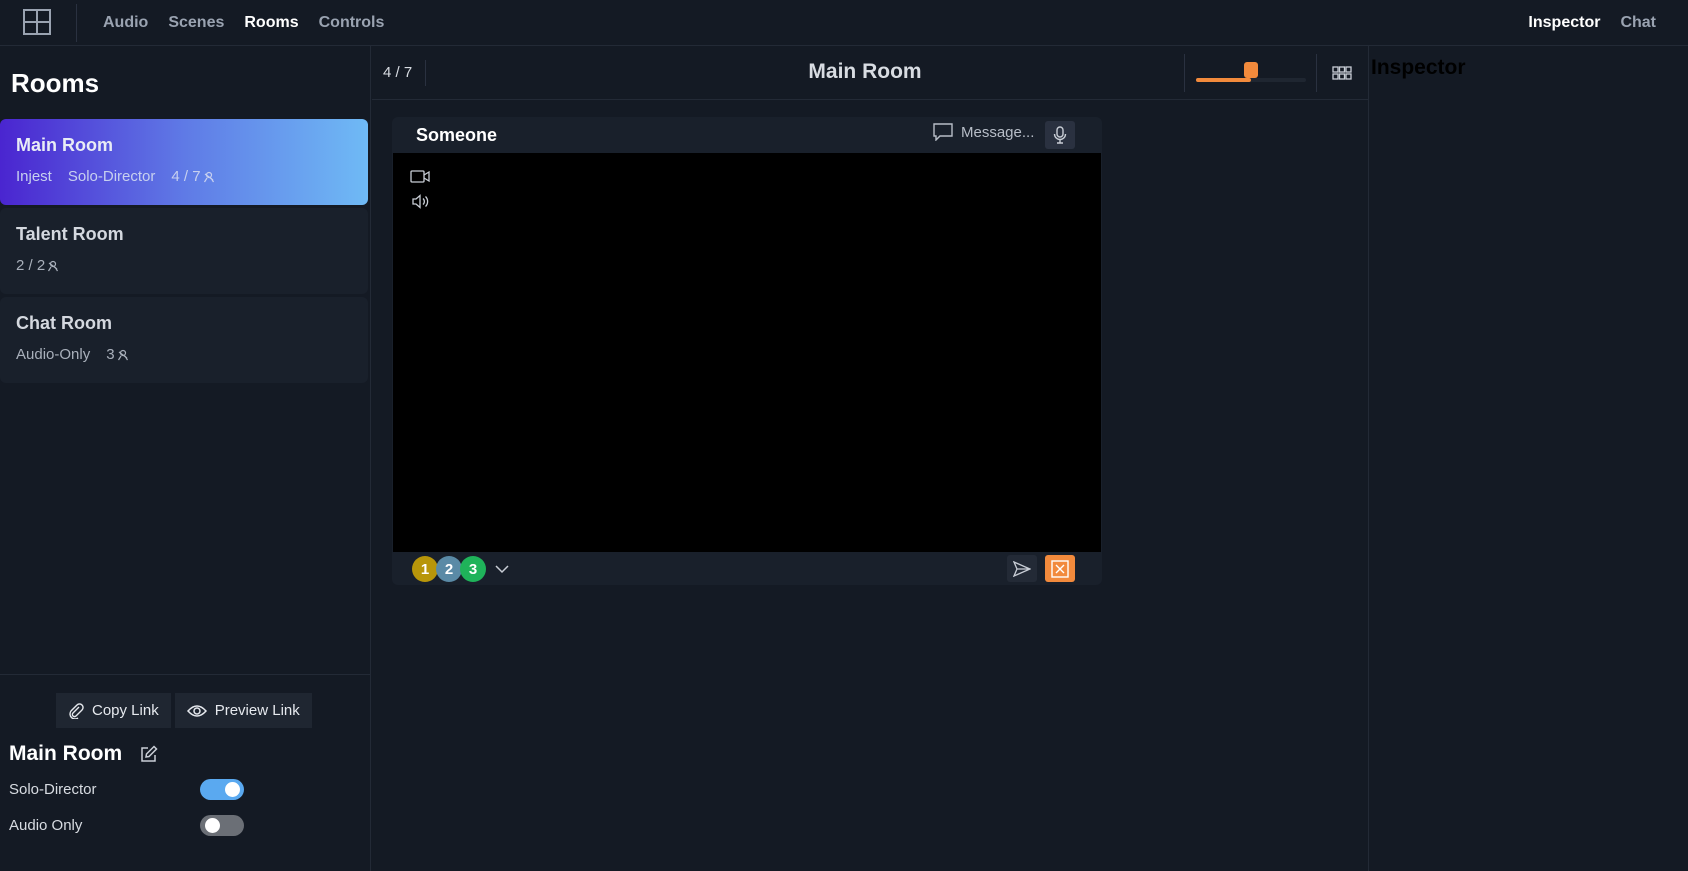 The image size is (1688, 871). Describe the element at coordinates (53, 354) in the screenshot. I see `room-tag: Audio-Only` at that location.